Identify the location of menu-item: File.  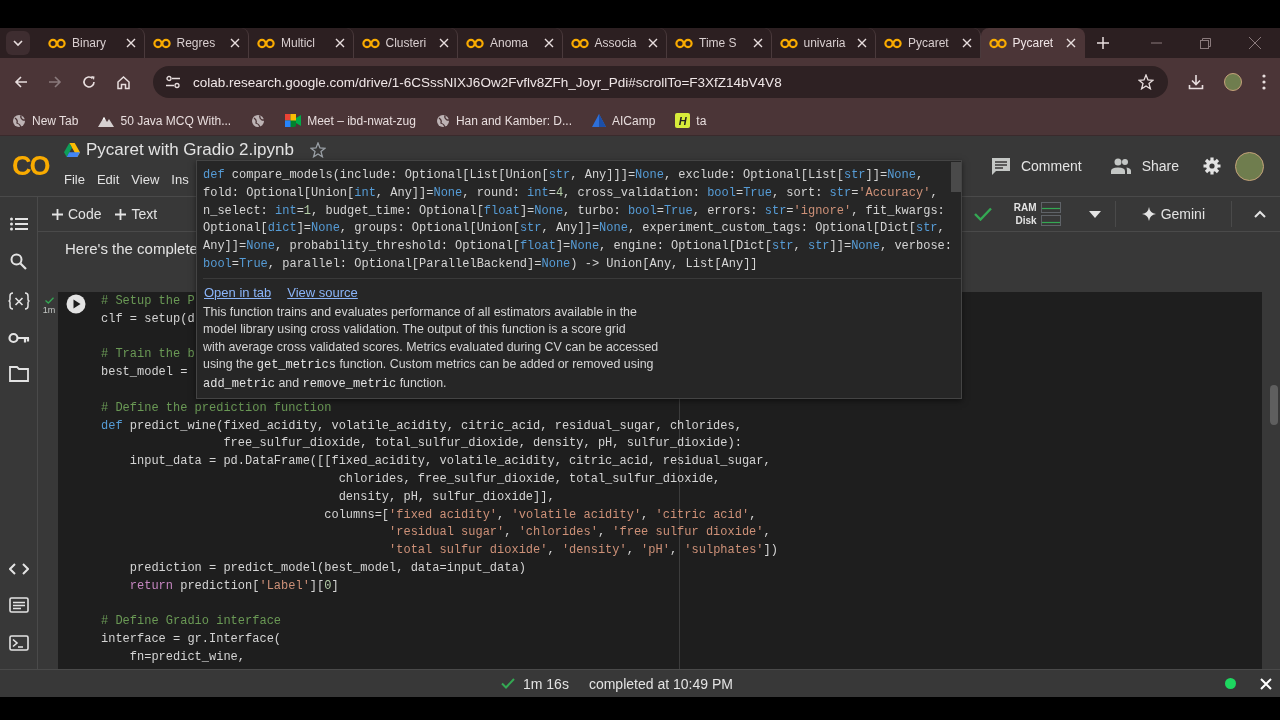
(74, 179).